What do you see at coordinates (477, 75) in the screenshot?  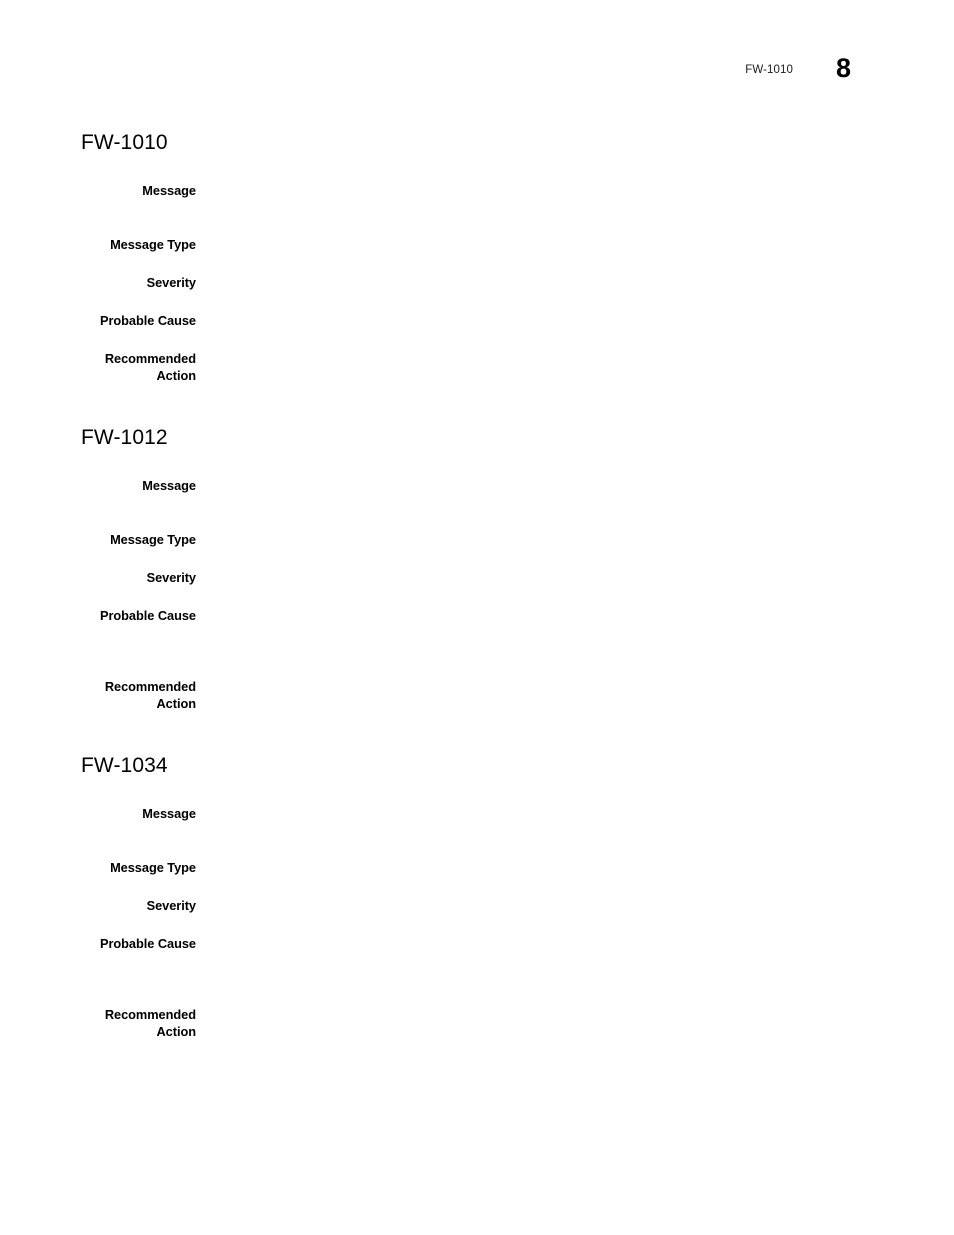 I see `page-header: FW-1010 8` at bounding box center [477, 75].